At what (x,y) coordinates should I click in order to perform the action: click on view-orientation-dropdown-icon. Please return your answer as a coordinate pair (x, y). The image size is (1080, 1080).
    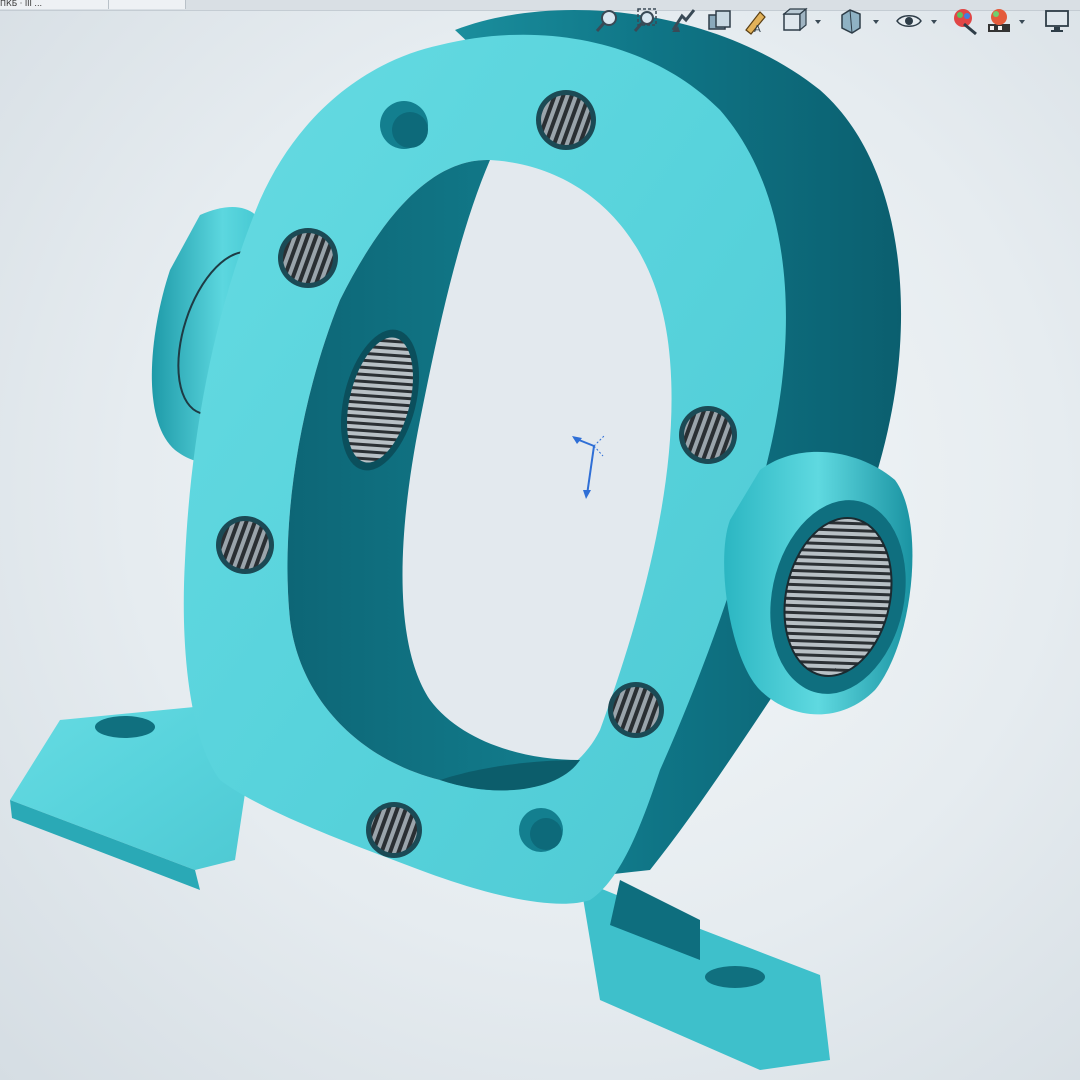
    Looking at the image, I should click on (818, 22).